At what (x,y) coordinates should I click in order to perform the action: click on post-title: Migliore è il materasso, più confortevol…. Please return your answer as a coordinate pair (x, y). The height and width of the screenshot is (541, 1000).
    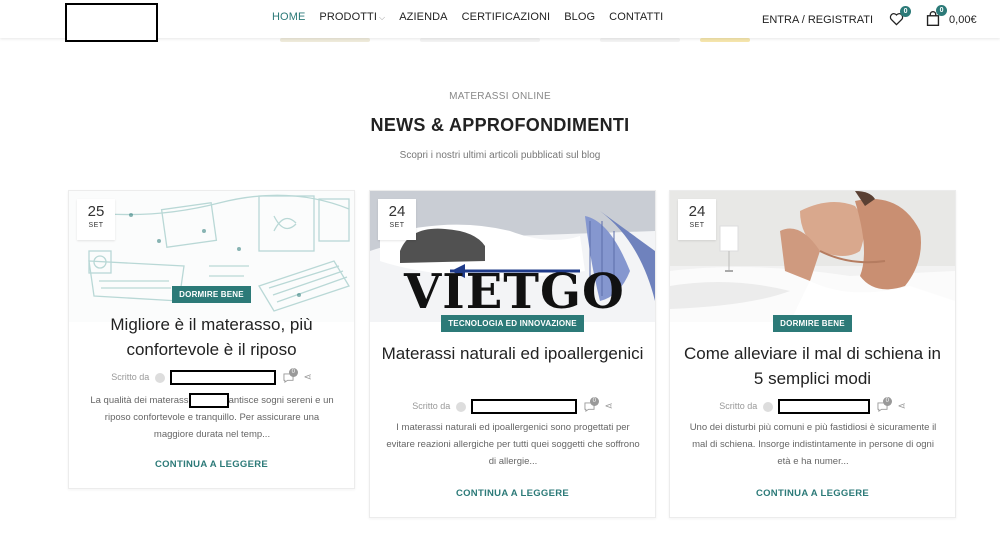
    Looking at the image, I should click on (211, 337).